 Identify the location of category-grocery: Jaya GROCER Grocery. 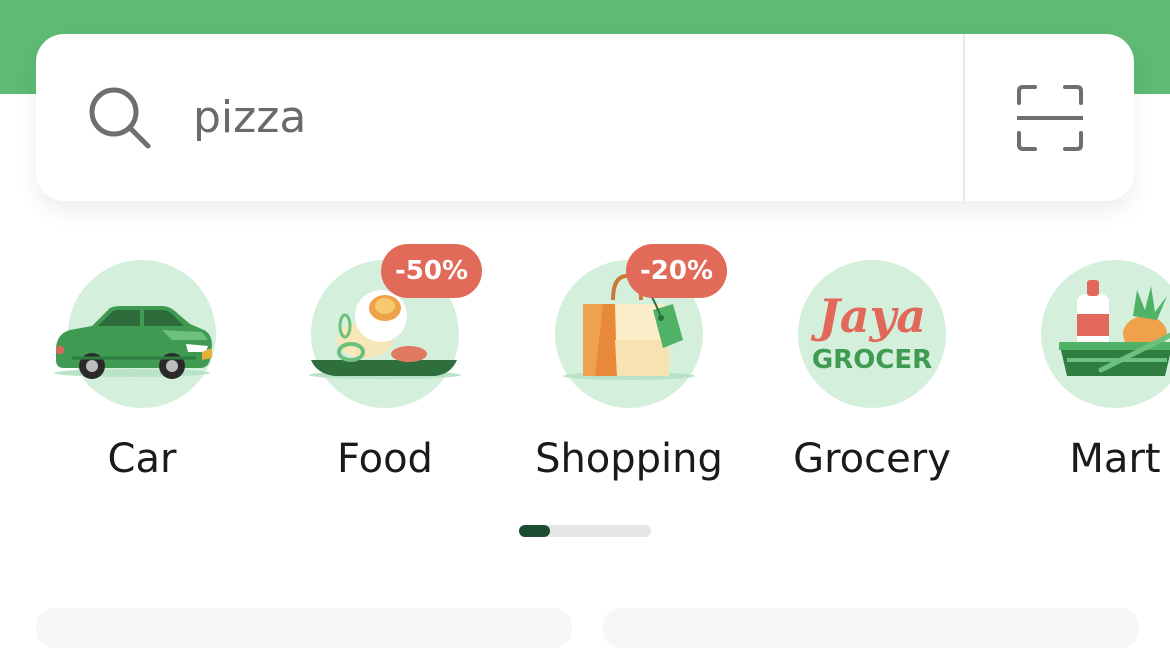
(872, 370).